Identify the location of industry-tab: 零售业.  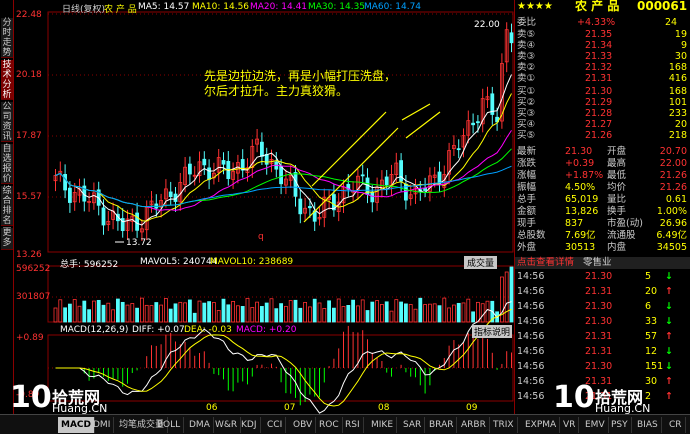
(597, 262).